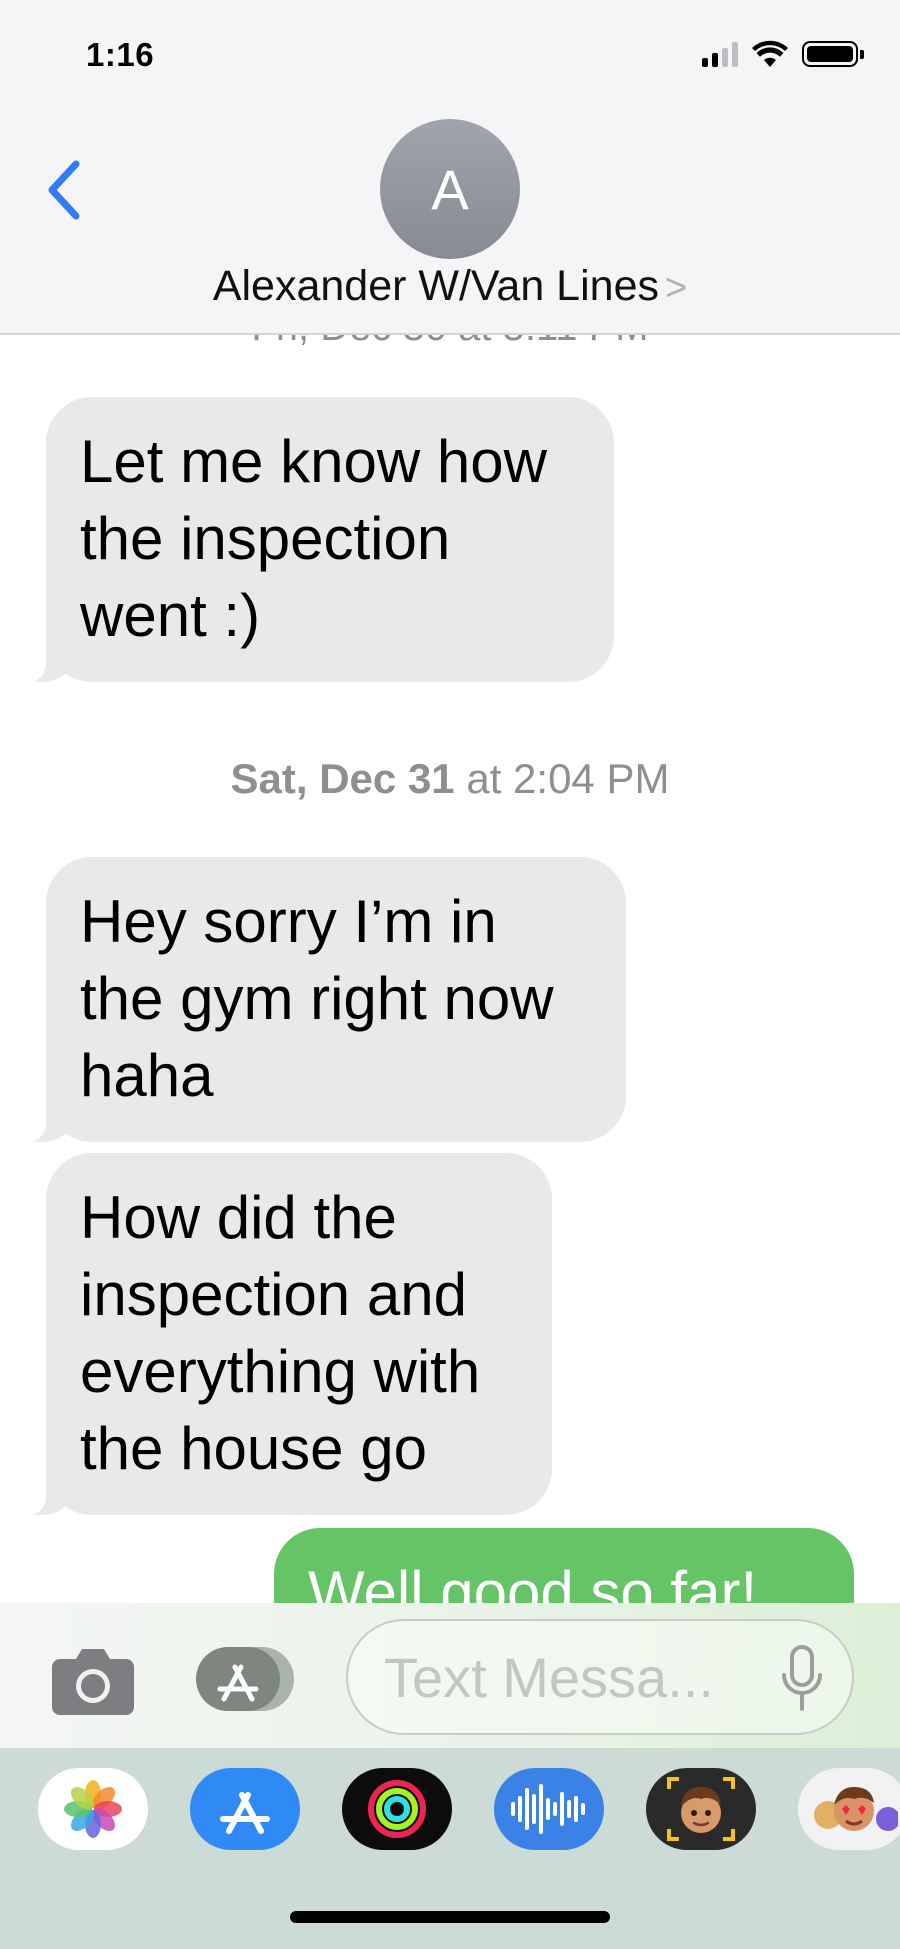  I want to click on message-text: Well good so far!, so click(533, 1581).